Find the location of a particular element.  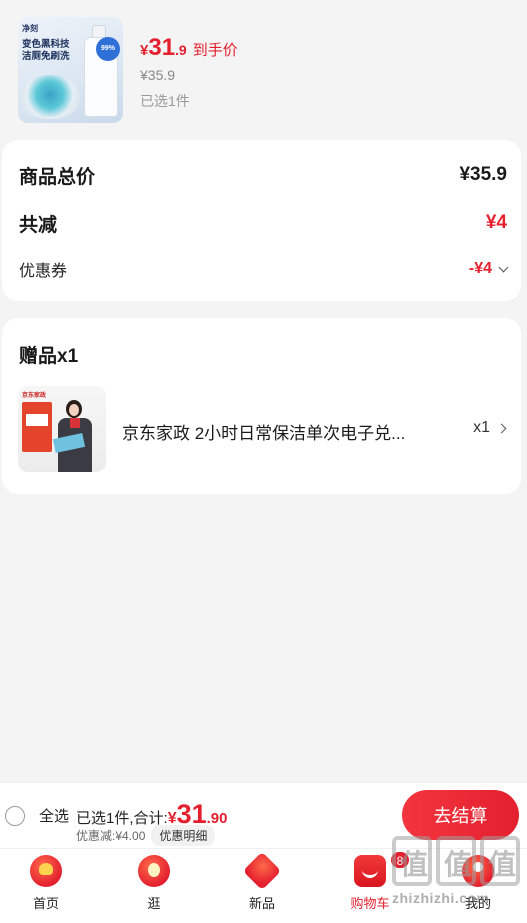

gift-image-person-scarf is located at coordinates (75, 423).